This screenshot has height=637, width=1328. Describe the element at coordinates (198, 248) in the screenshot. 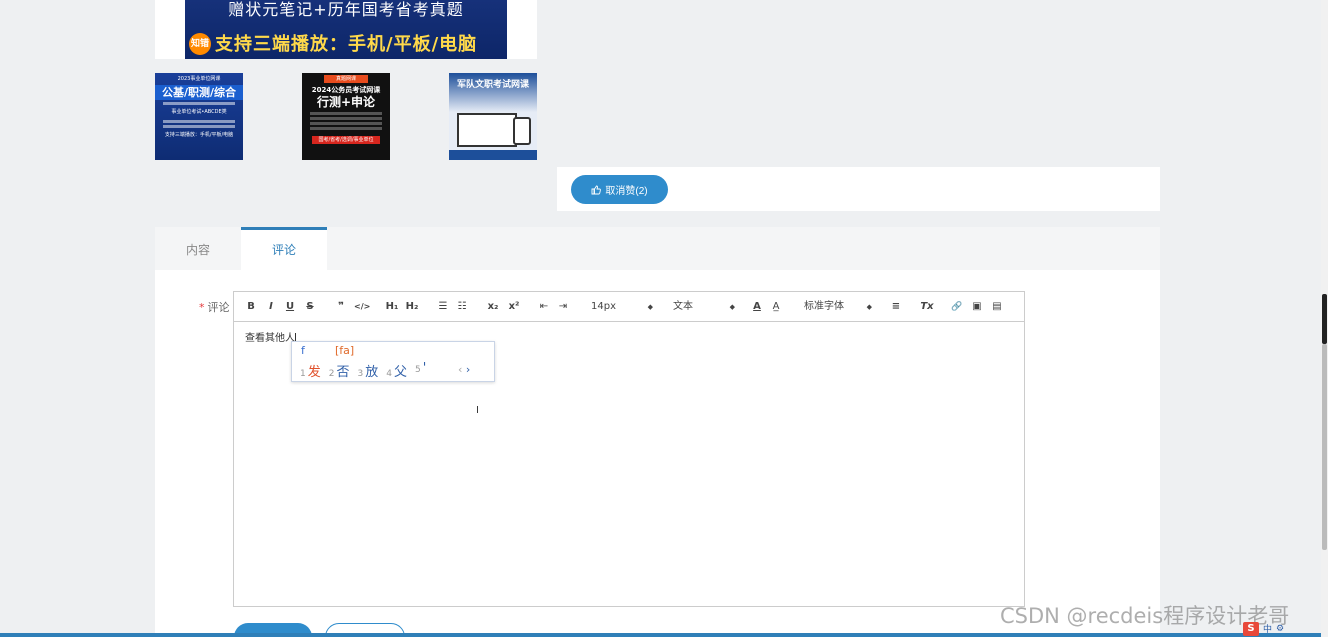

I see `tab-content: 内容` at that location.